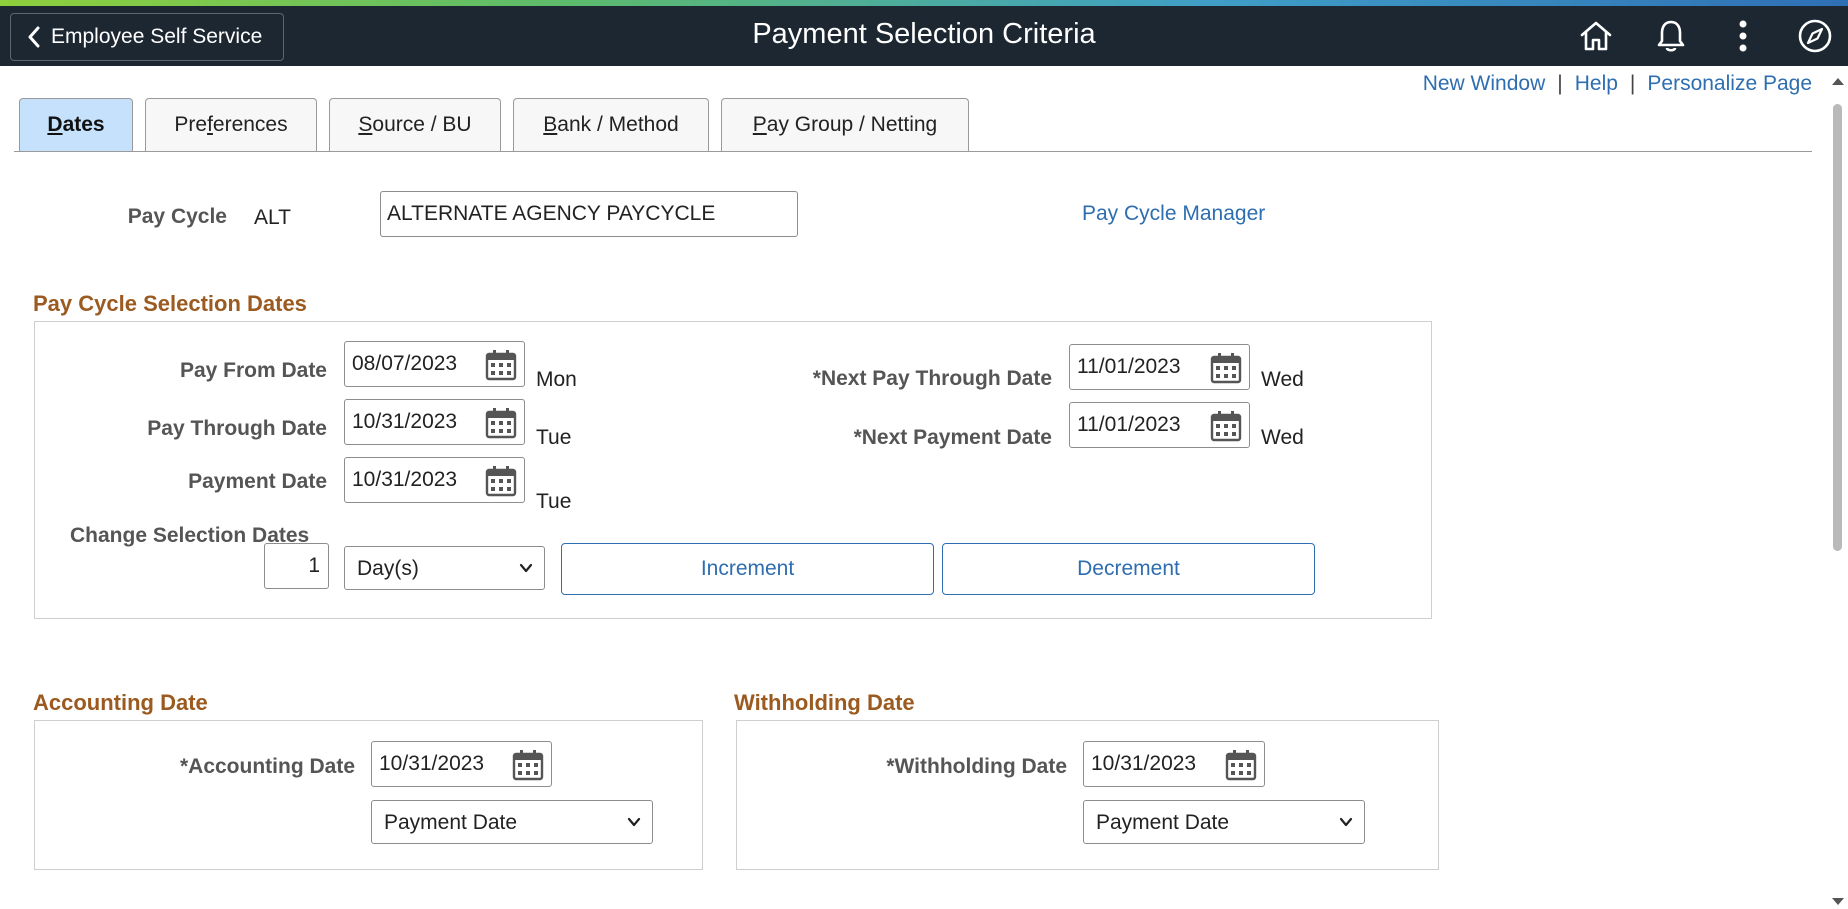 Image resolution: width=1848 pixels, height=909 pixels. What do you see at coordinates (1224, 822) in the screenshot?
I see `withholding-date-basis-select: Payment Date` at bounding box center [1224, 822].